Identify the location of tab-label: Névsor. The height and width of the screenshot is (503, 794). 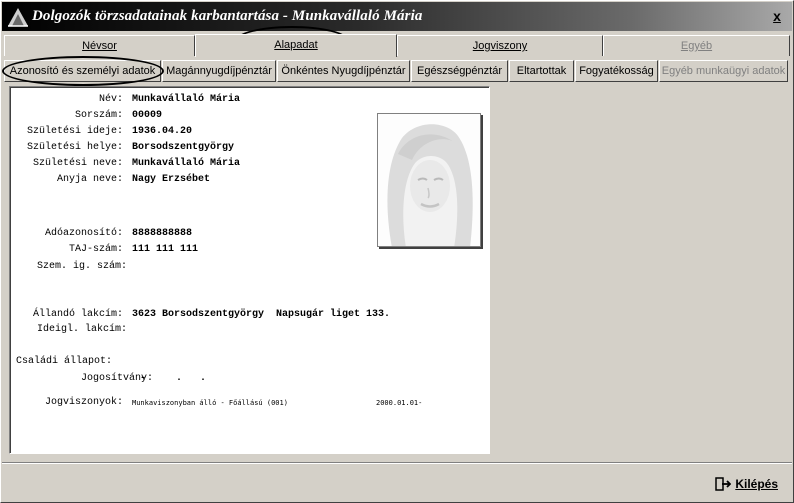
(99, 46).